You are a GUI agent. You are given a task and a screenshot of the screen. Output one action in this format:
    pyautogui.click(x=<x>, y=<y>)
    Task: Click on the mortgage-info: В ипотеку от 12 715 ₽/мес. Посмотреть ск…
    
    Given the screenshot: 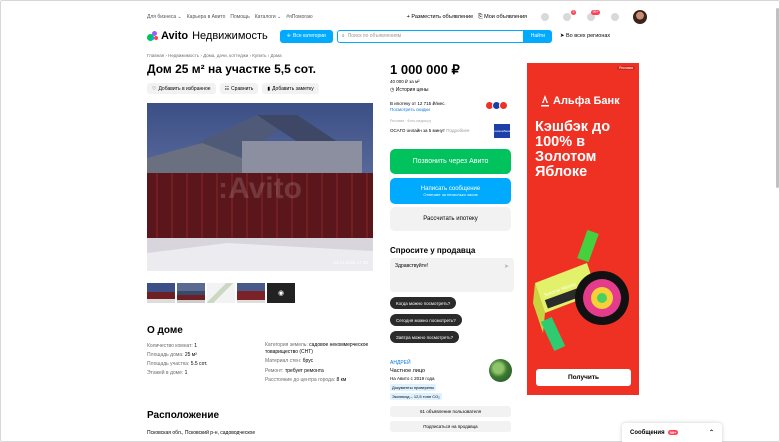 What is the action you would take?
    pyautogui.click(x=418, y=107)
    